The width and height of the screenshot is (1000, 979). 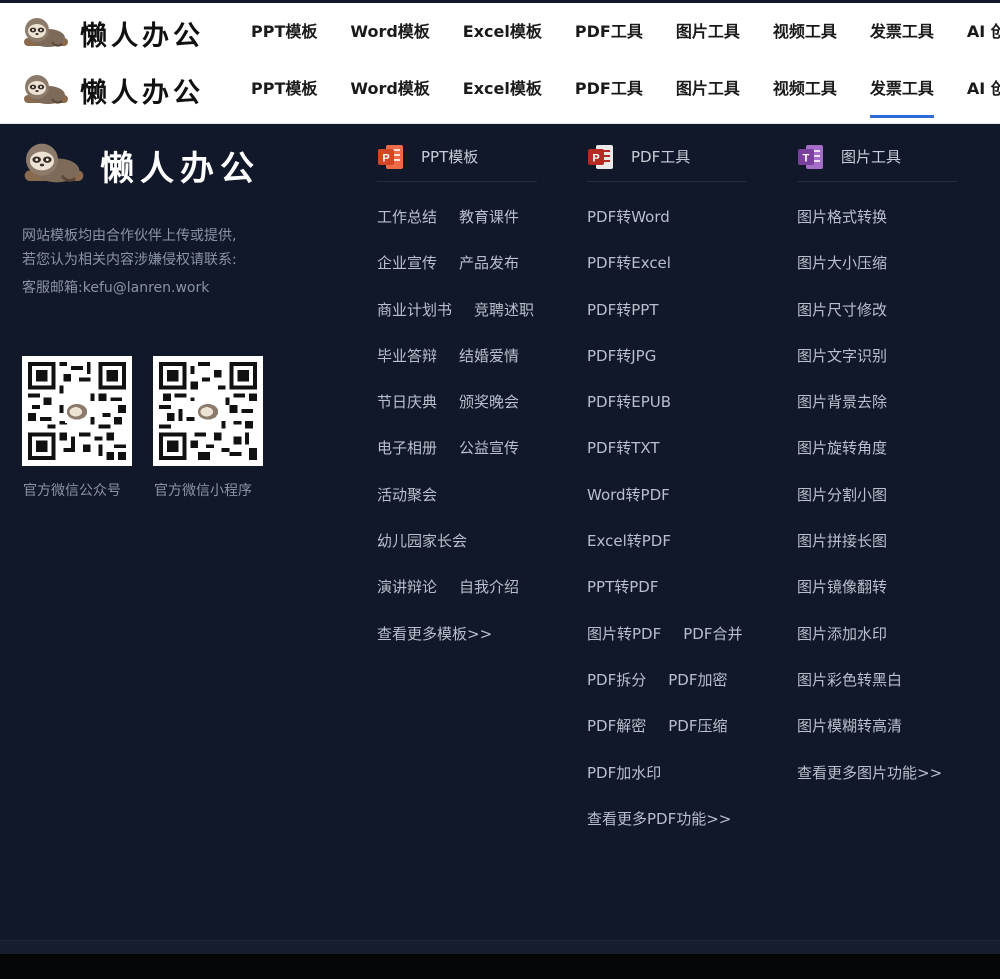 I want to click on footer-link: 电子相册, so click(x=407, y=447).